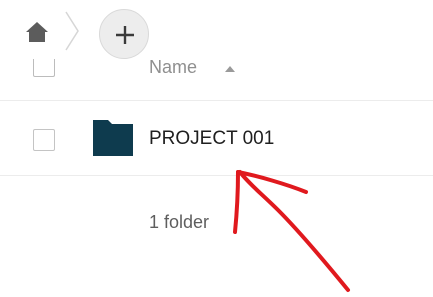  I want to click on row-checkbox, so click(44, 140).